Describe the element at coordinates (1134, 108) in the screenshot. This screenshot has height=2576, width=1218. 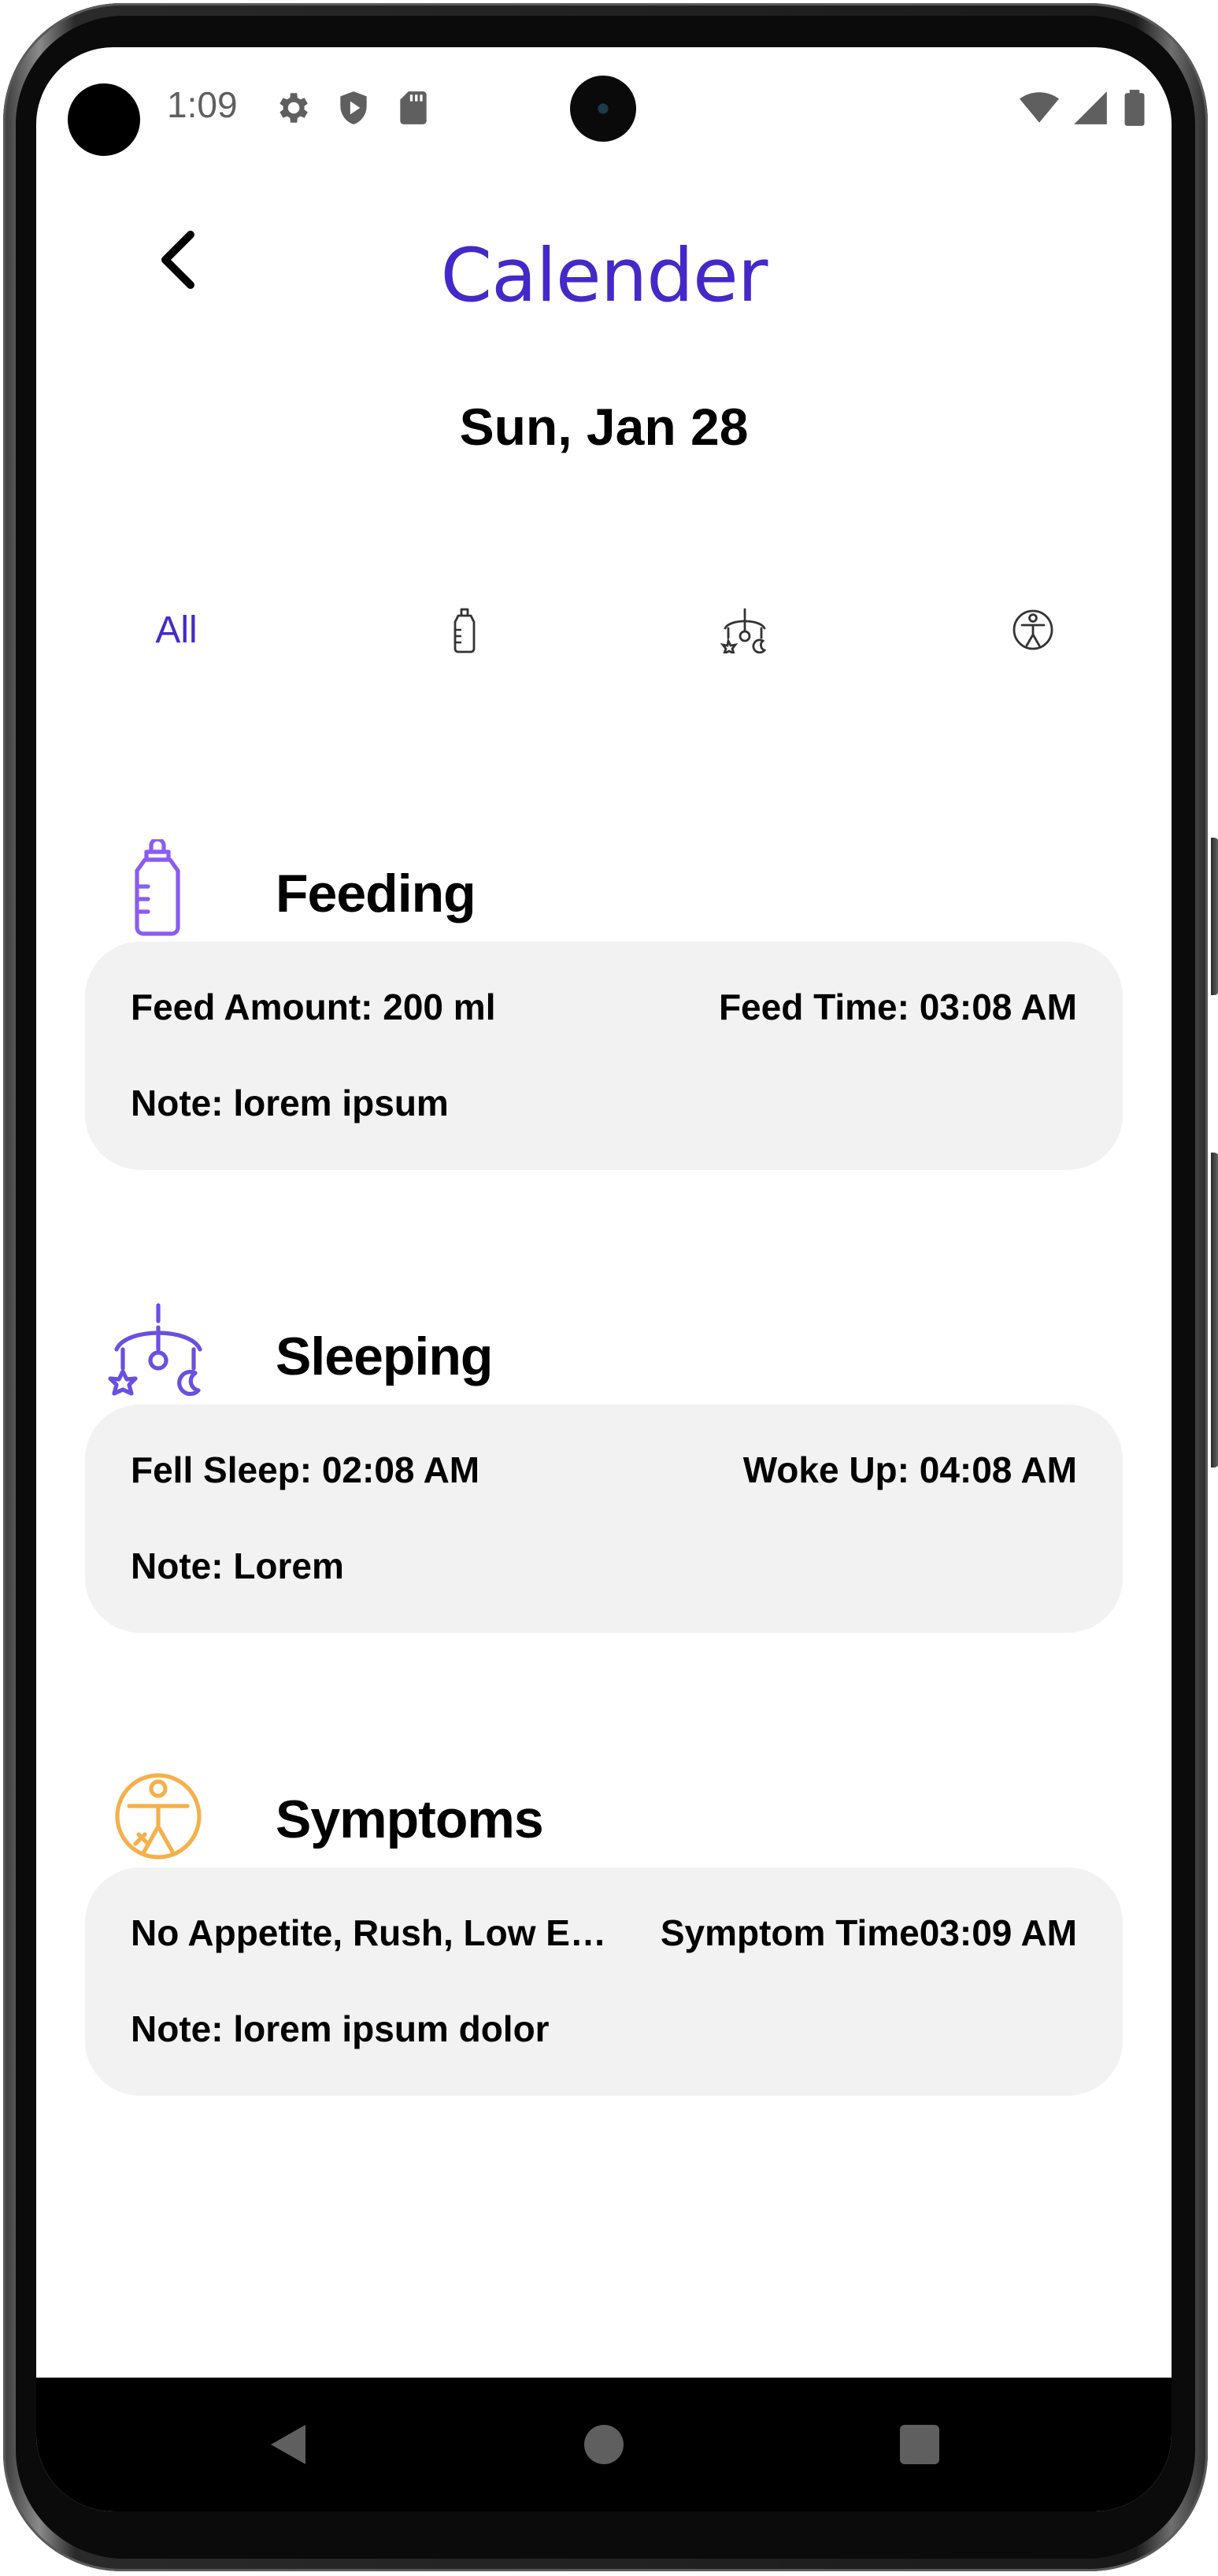
I see `battery-icon` at that location.